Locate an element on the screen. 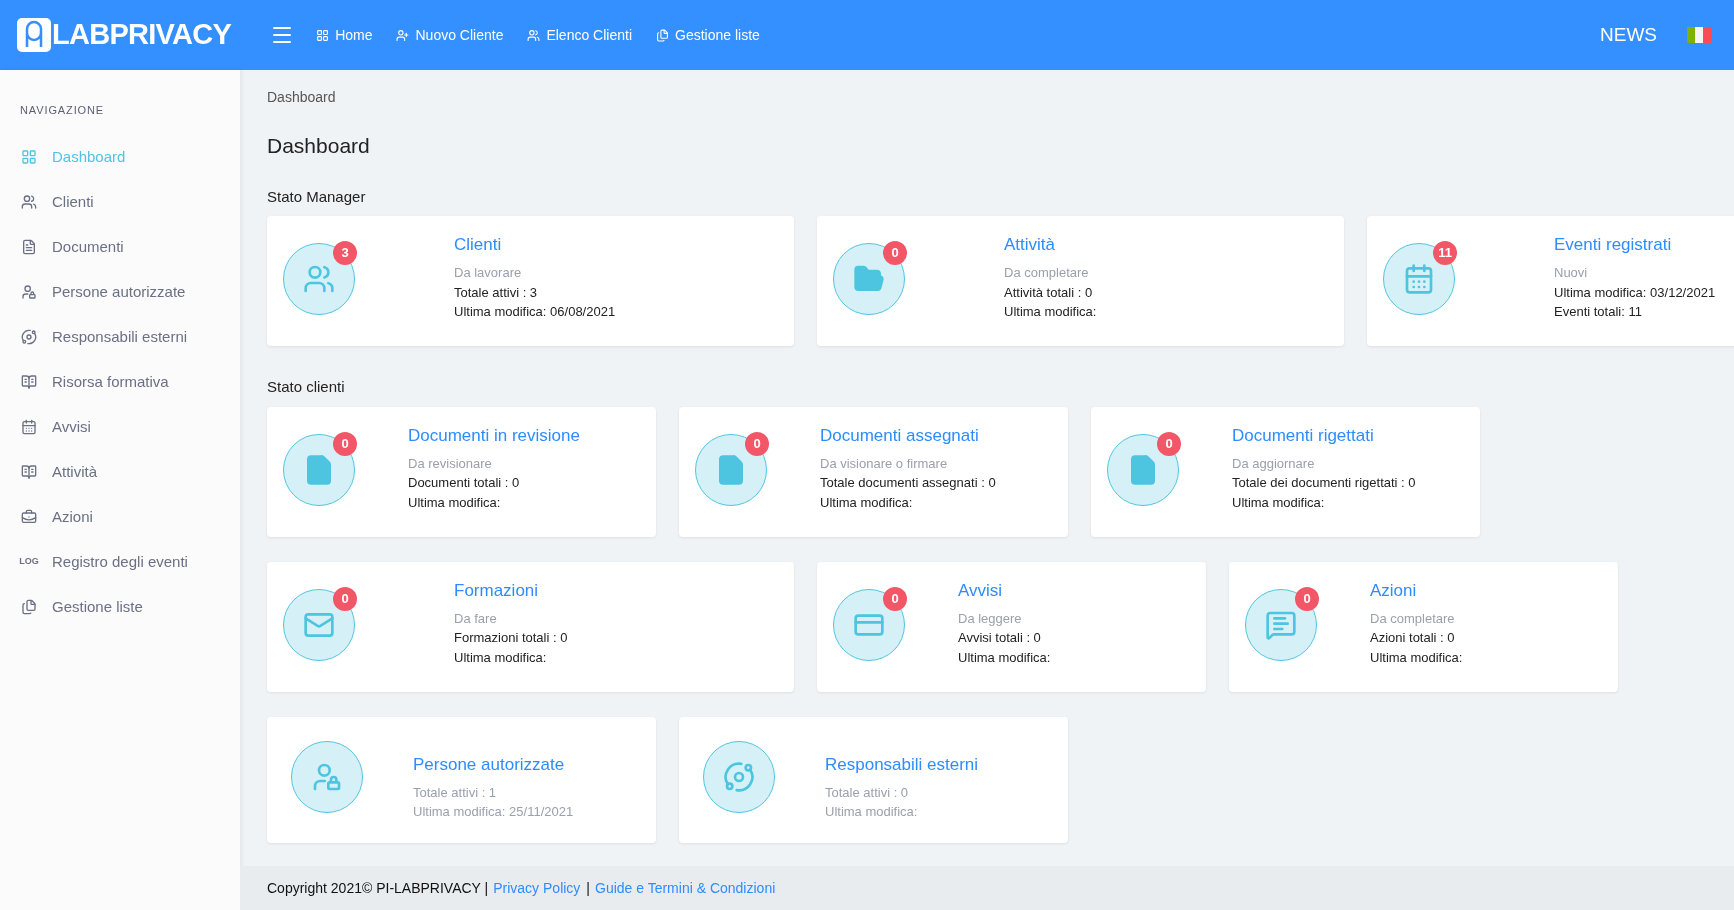 This screenshot has width=1734, height=910. card-text: Totale attivi : 0 is located at coordinates (867, 792).